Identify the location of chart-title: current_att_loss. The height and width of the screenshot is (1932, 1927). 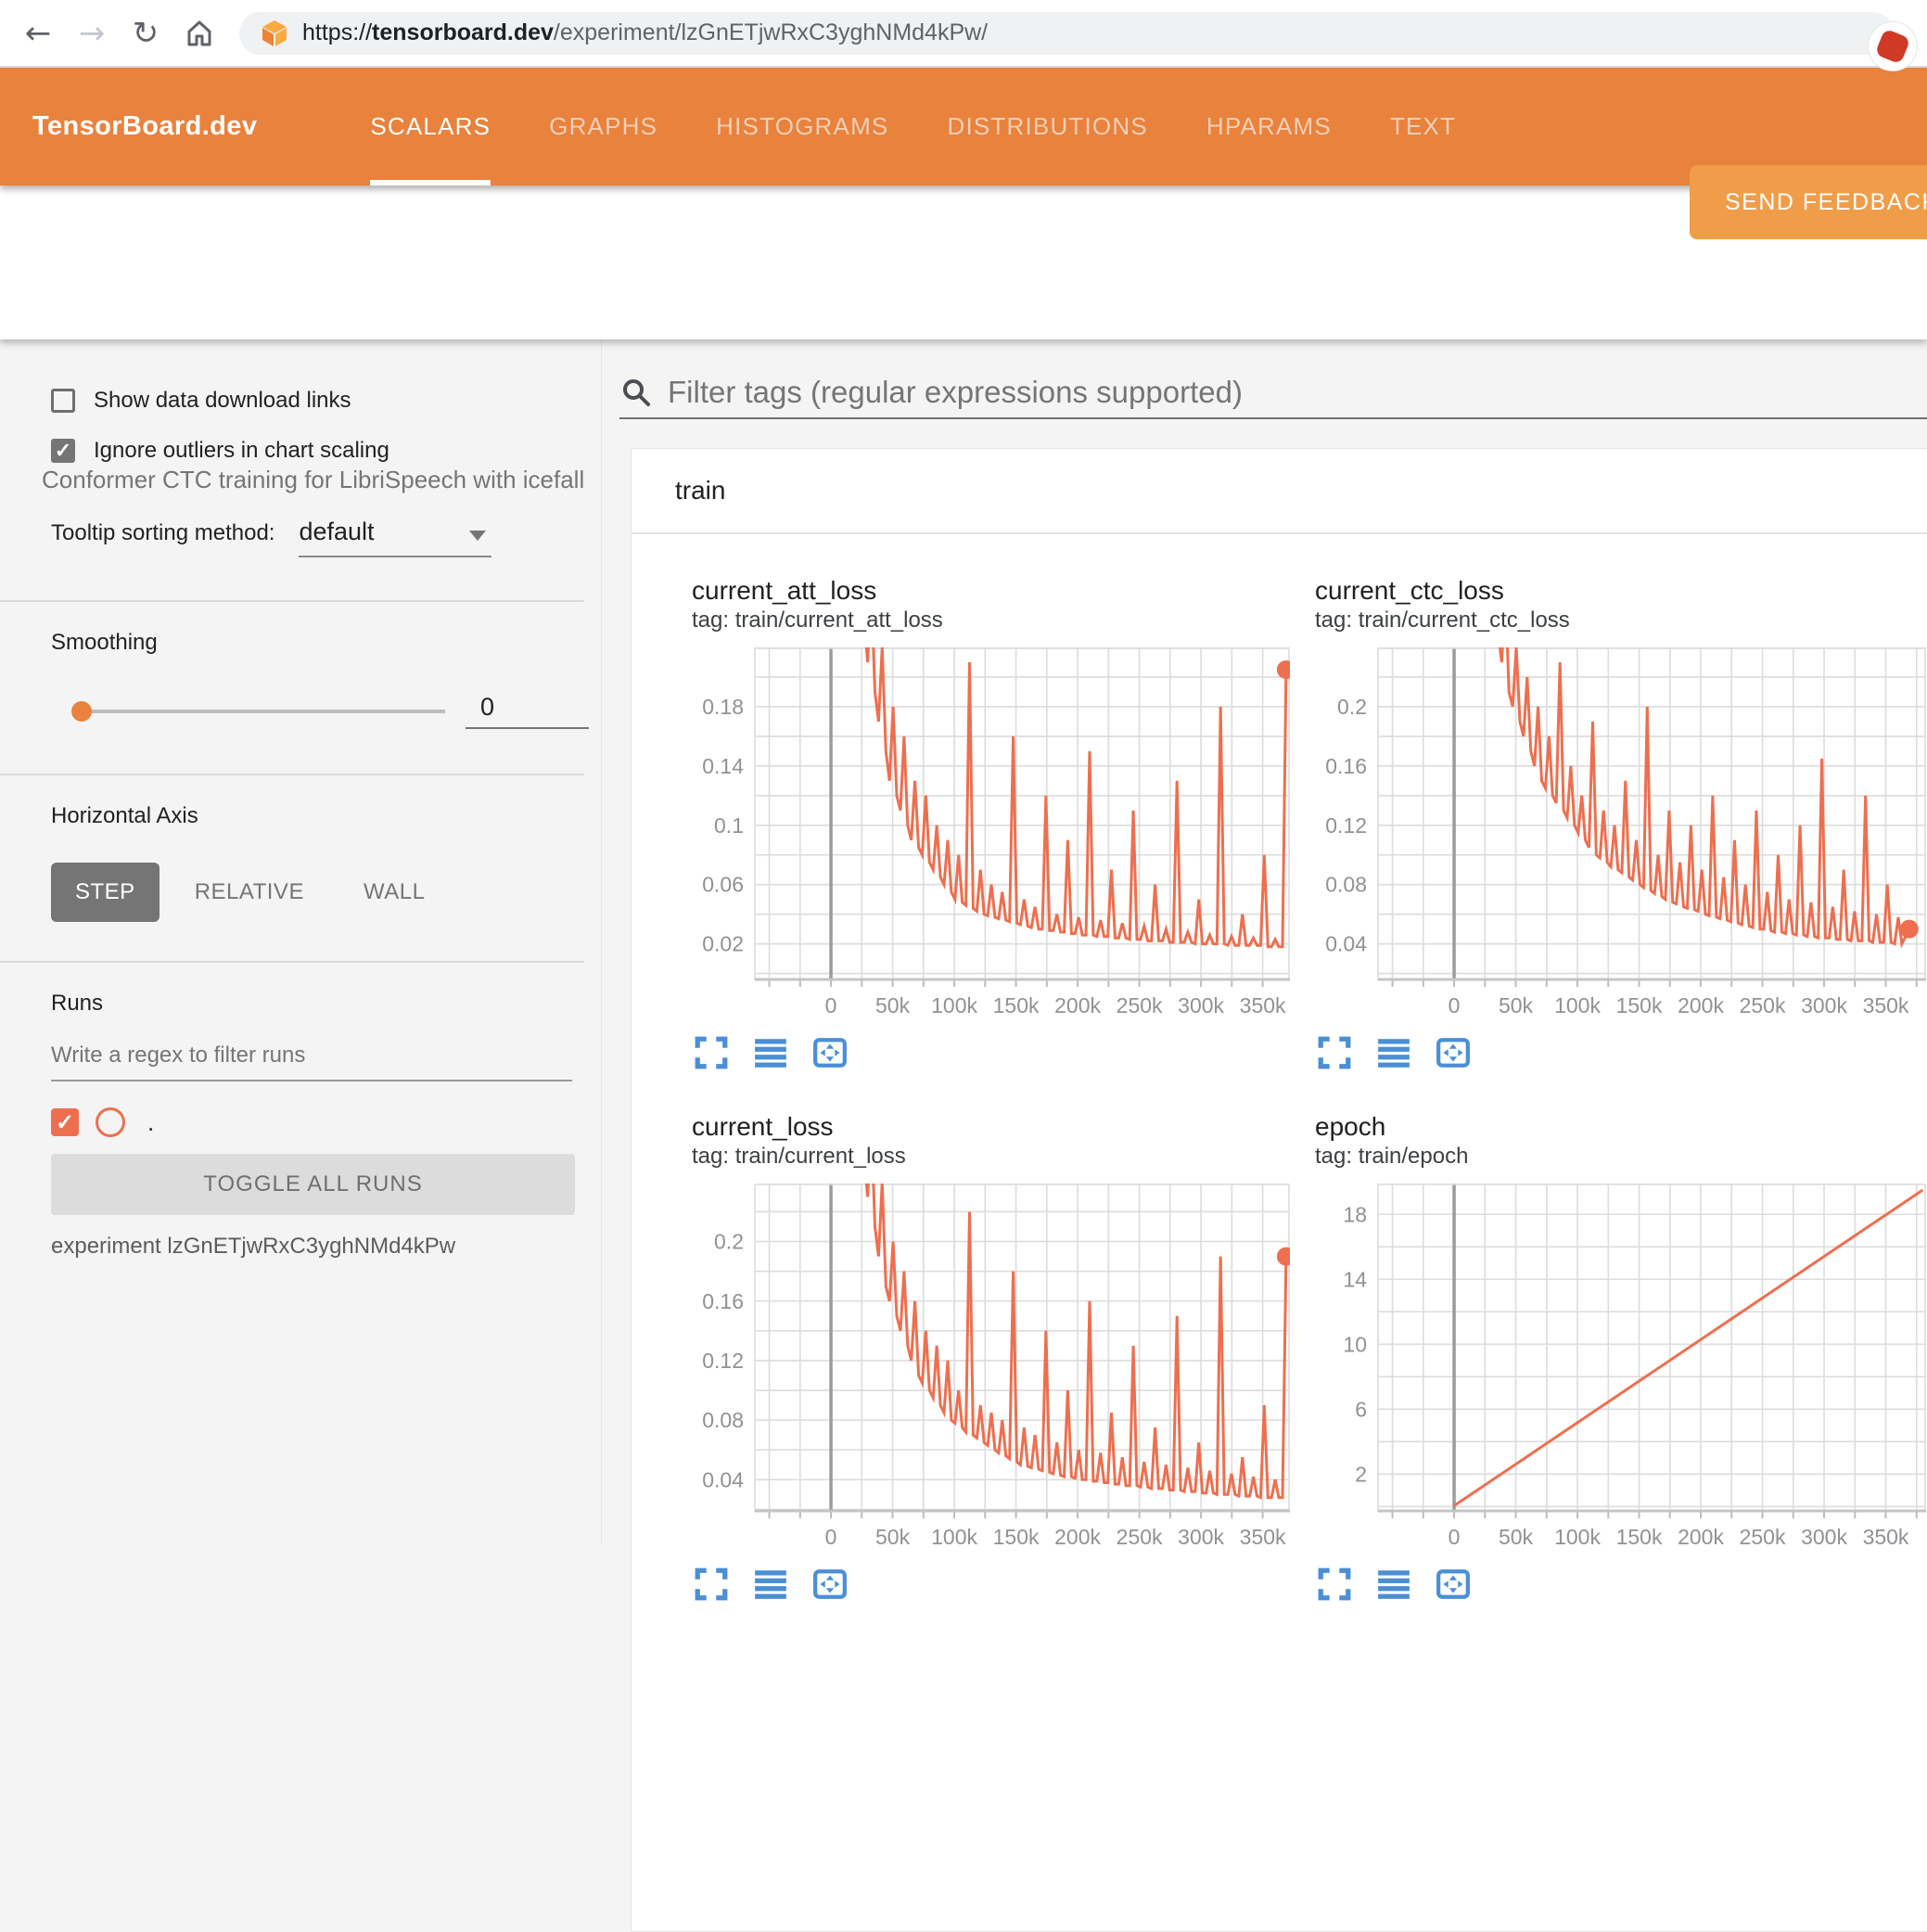
(784, 590).